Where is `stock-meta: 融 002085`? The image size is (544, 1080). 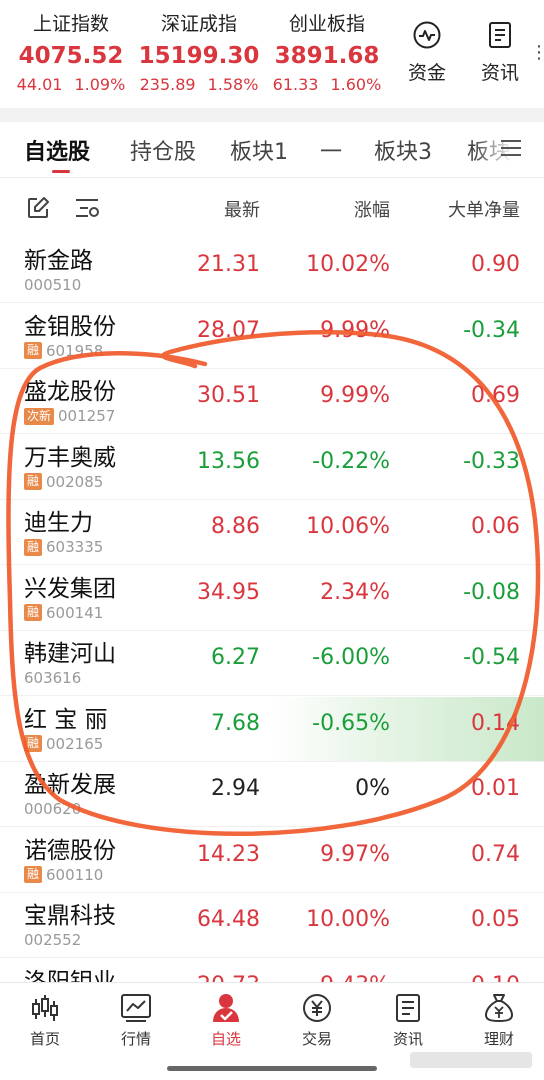 stock-meta: 融 002085 is located at coordinates (63, 482).